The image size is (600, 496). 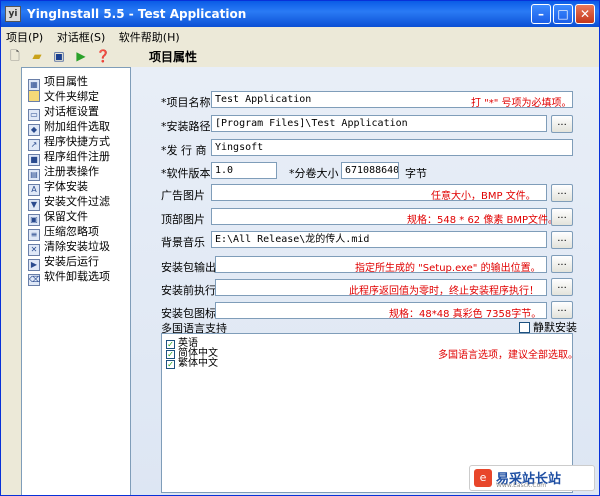 I want to click on watermark-subtext: Www.Easck.Com, so click(x=521, y=485).